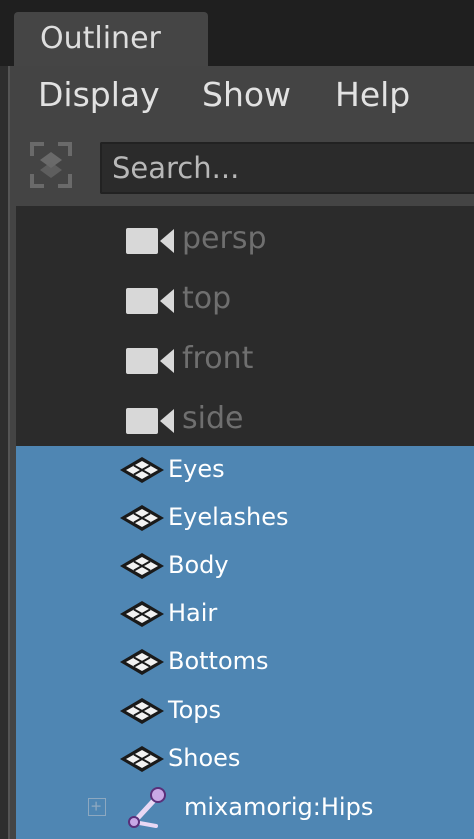 The image size is (474, 839). What do you see at coordinates (245, 614) in the screenshot?
I see `list-item-hair: Hair` at bounding box center [245, 614].